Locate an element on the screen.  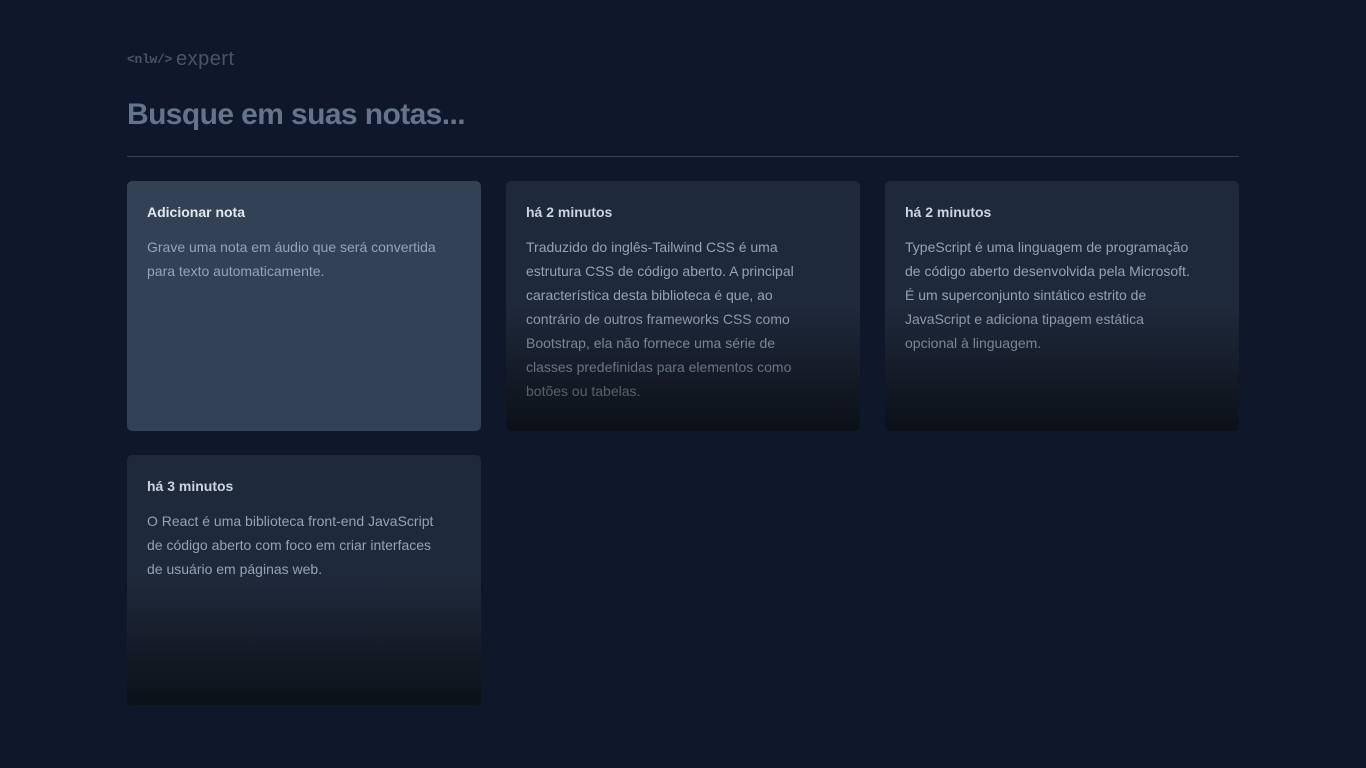
add-note-title: Adicionar nota is located at coordinates (196, 212).